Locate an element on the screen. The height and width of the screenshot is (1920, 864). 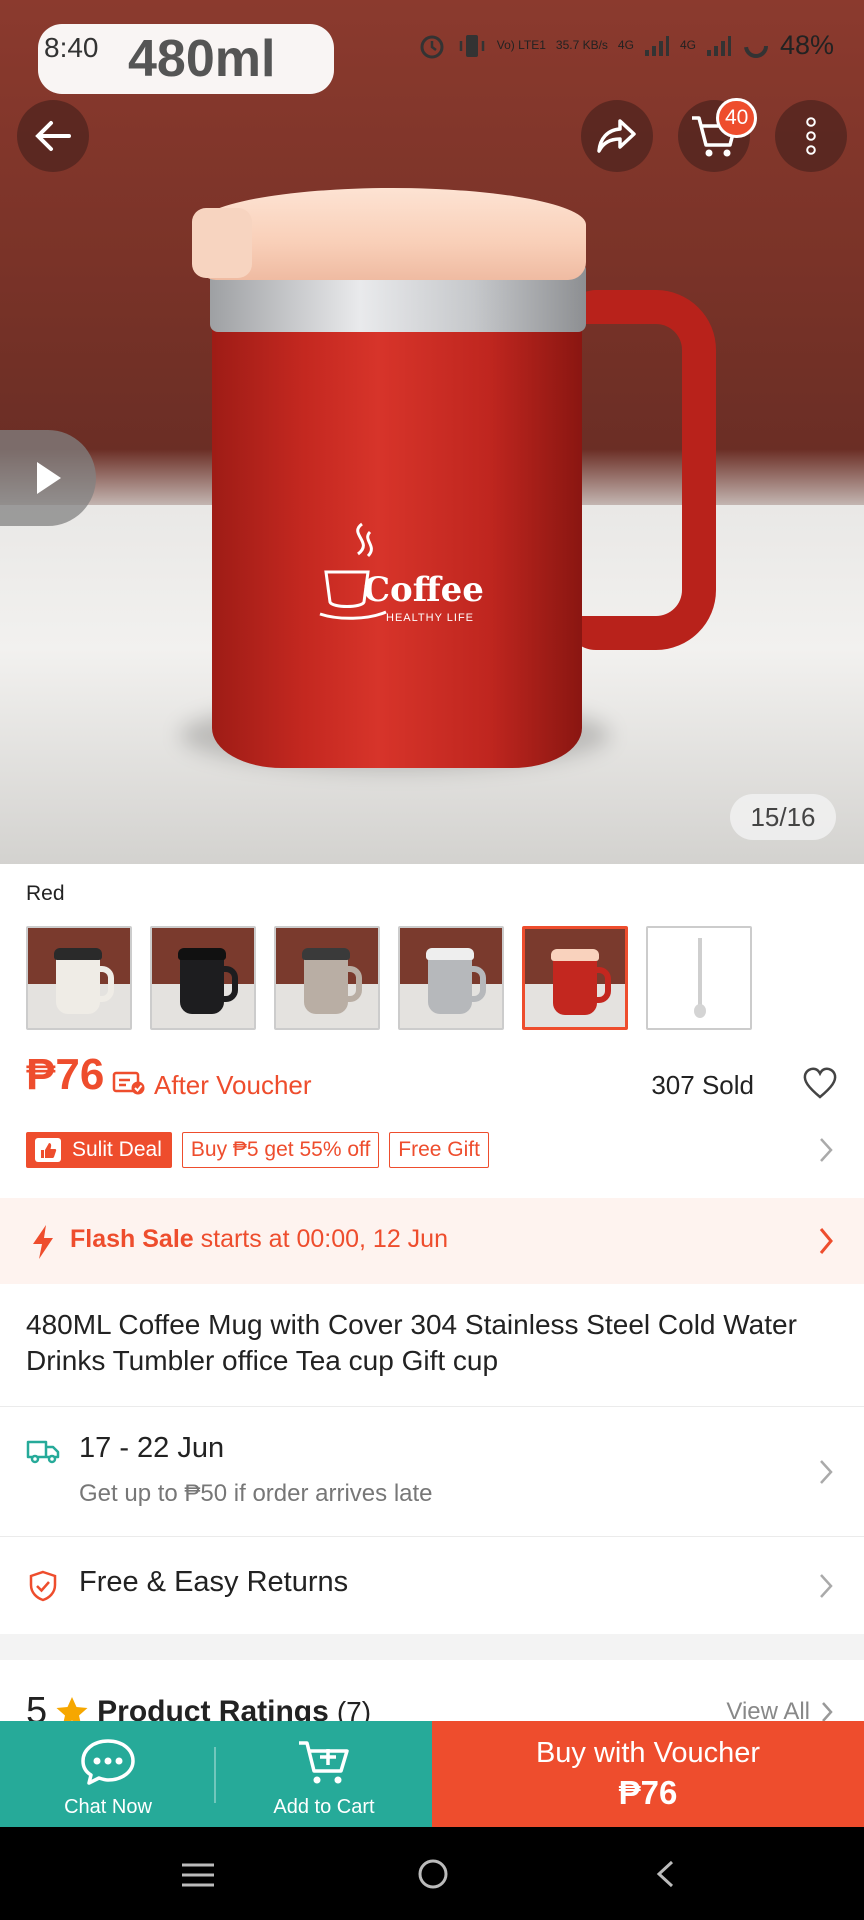
promo-tag: Buy ₱5 get 55% off is located at coordinates (280, 1150).